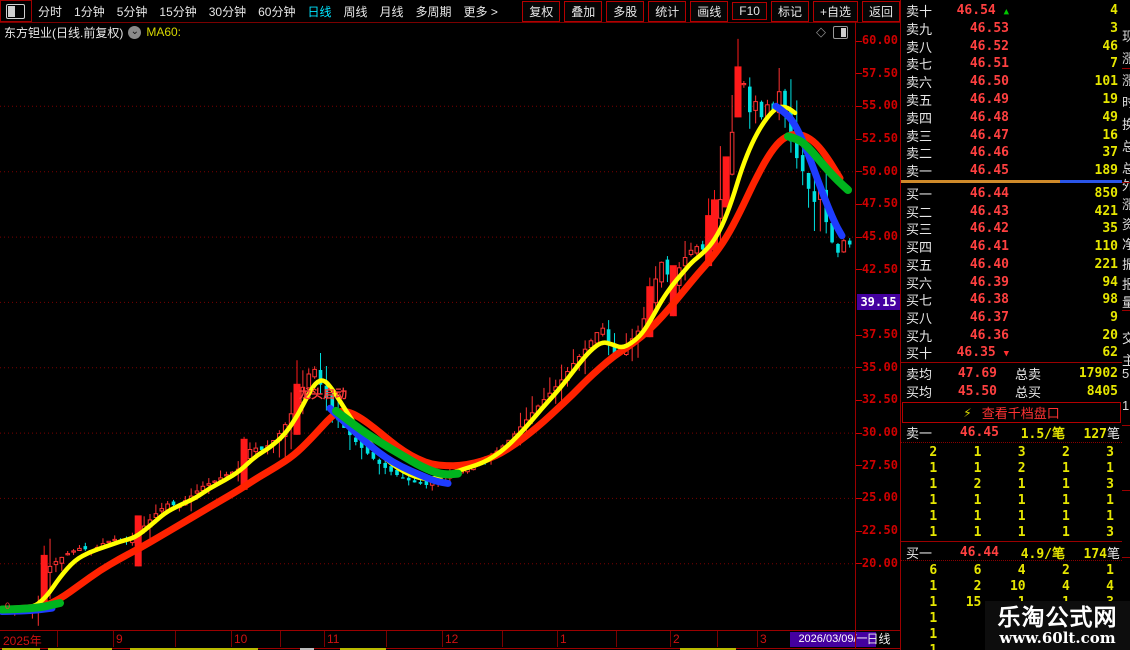 The height and width of the screenshot is (650, 1130). What do you see at coordinates (989, 282) in the screenshot?
I see `order-price: 46.39` at bounding box center [989, 282].